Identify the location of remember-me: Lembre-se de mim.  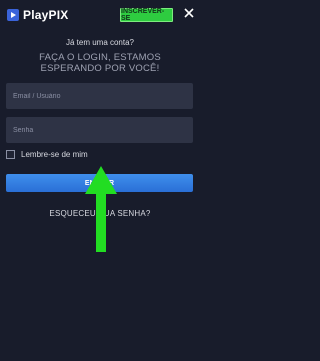
(47, 154).